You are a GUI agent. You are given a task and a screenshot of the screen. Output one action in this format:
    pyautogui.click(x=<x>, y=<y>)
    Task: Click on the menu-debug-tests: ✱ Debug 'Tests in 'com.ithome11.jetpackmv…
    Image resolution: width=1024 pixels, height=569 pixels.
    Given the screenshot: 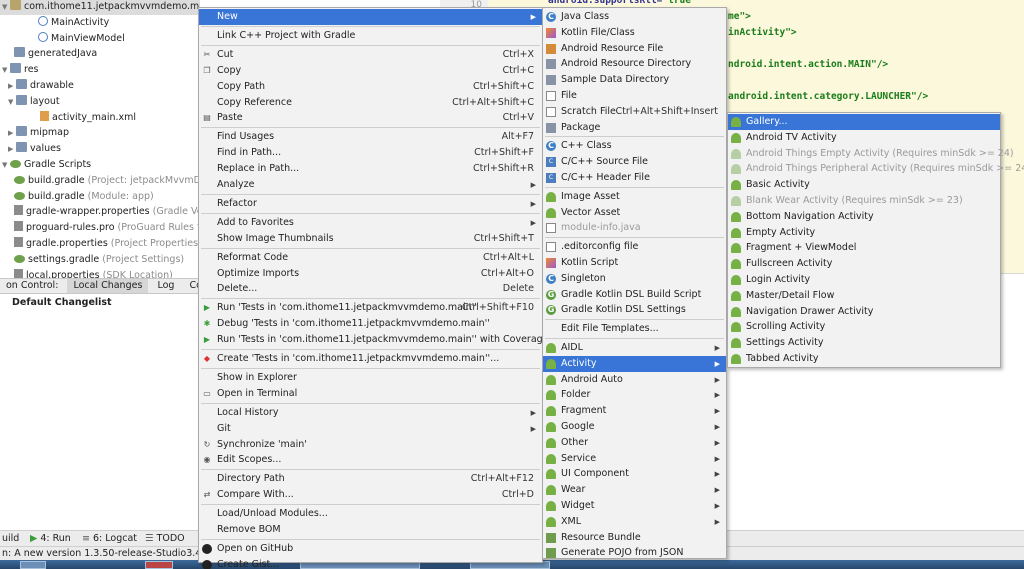 What is the action you would take?
    pyautogui.click(x=370, y=324)
    